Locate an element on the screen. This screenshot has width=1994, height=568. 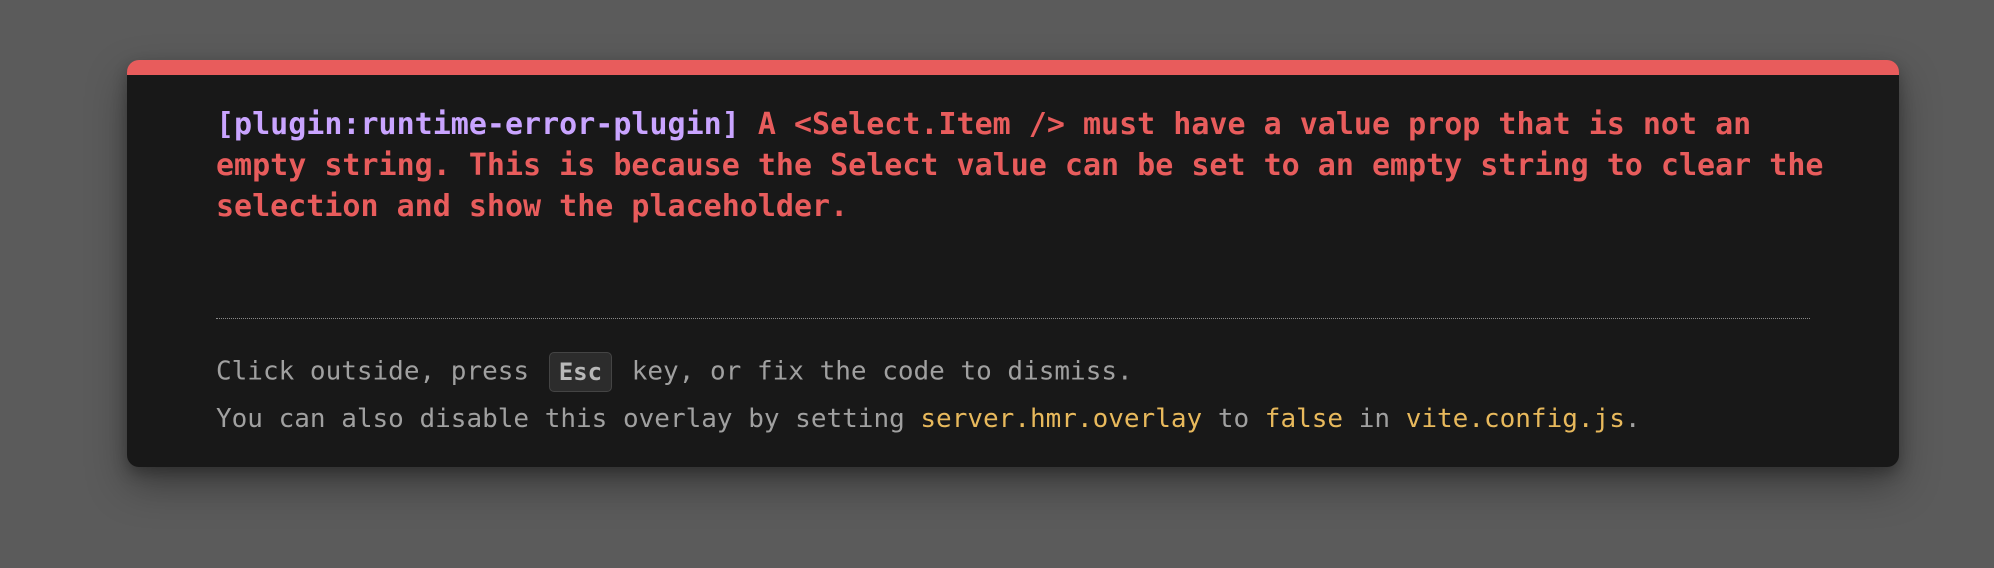
tip-text-suffix: key, or fix the code to dismiss. is located at coordinates (874, 371).